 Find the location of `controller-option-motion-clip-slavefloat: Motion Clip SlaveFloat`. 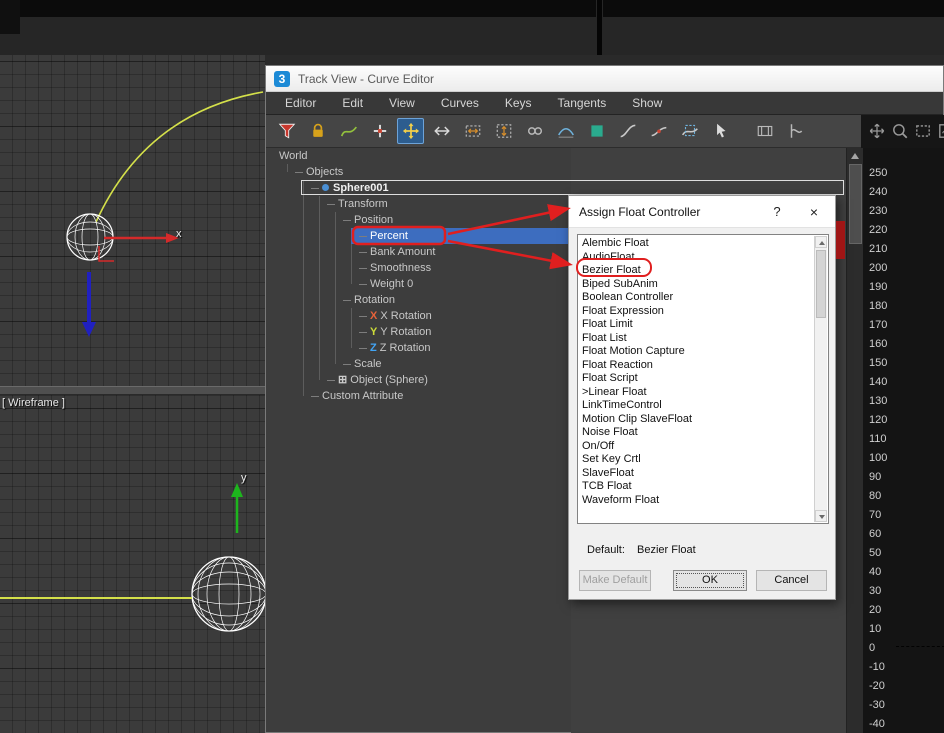

controller-option-motion-clip-slavefloat: Motion Clip SlaveFloat is located at coordinates (703, 420).